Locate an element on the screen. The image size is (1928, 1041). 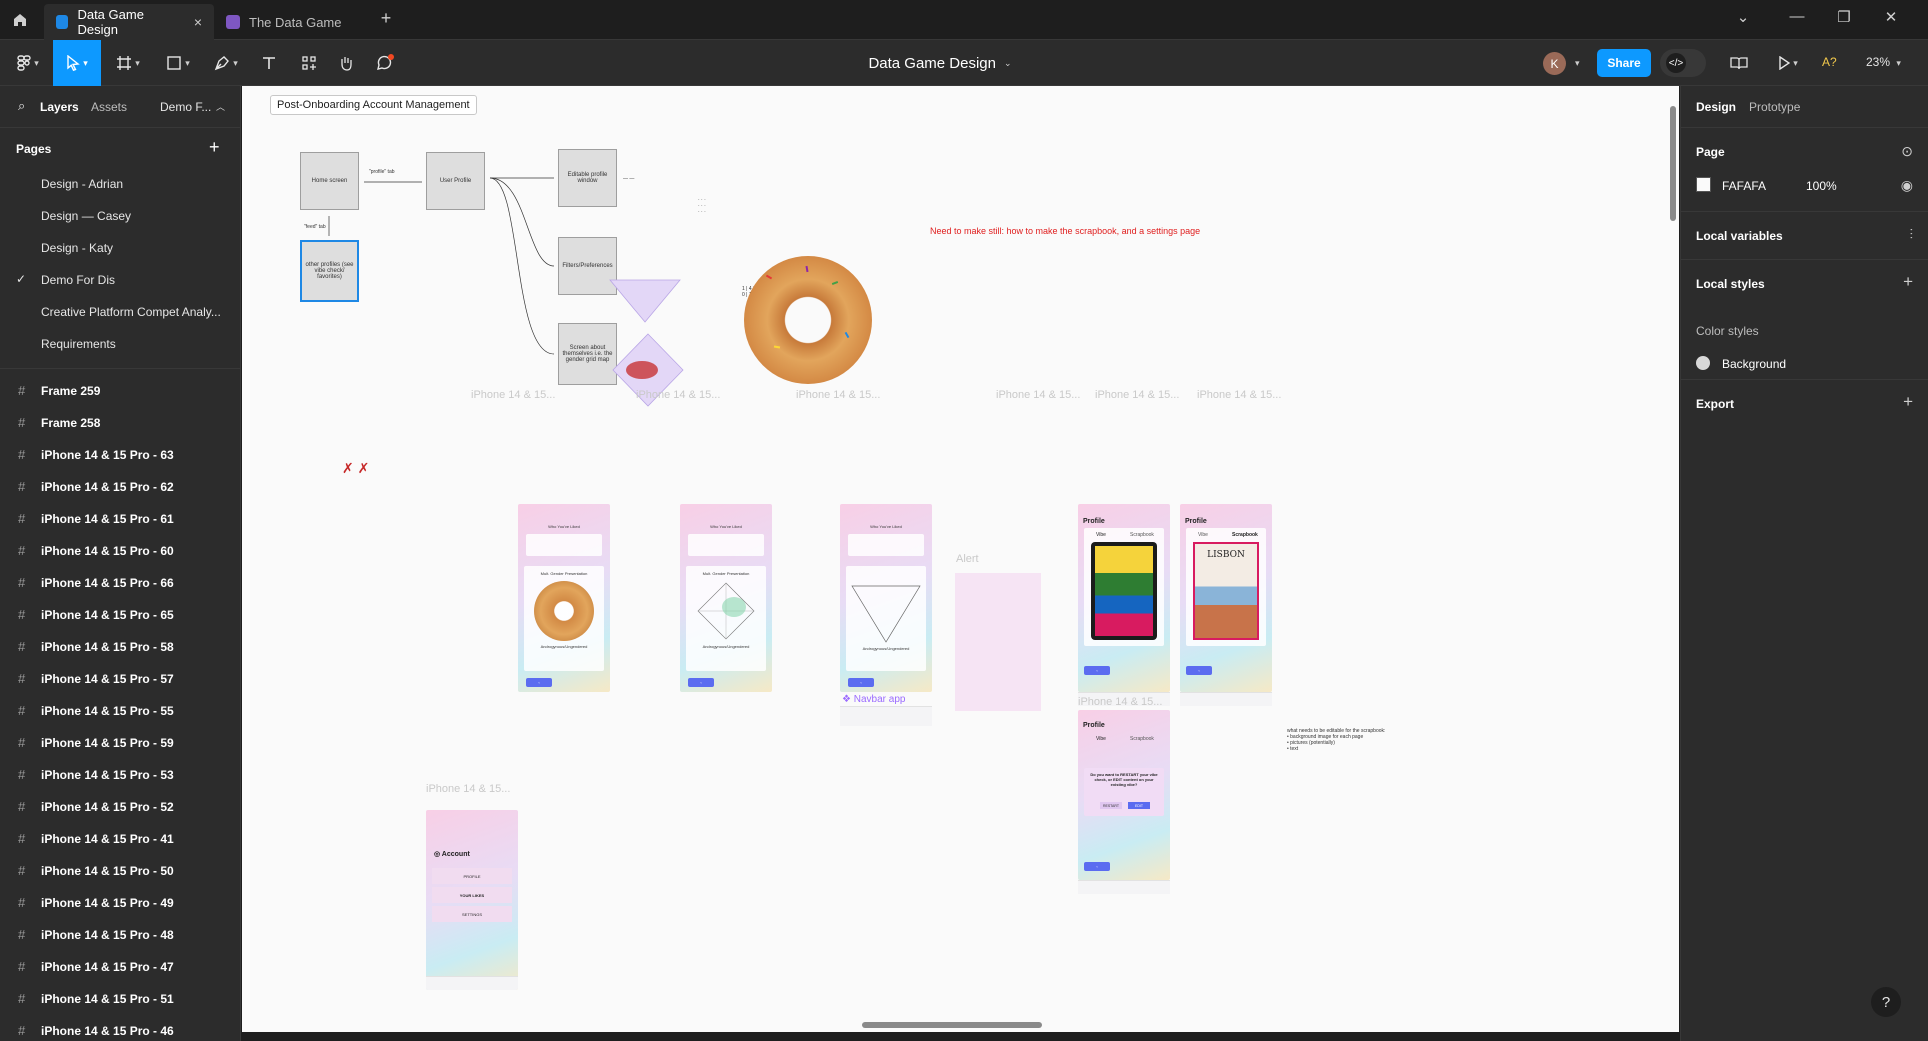
navbar-component-label: ❖ Navbar app is located at coordinates (873, 699).